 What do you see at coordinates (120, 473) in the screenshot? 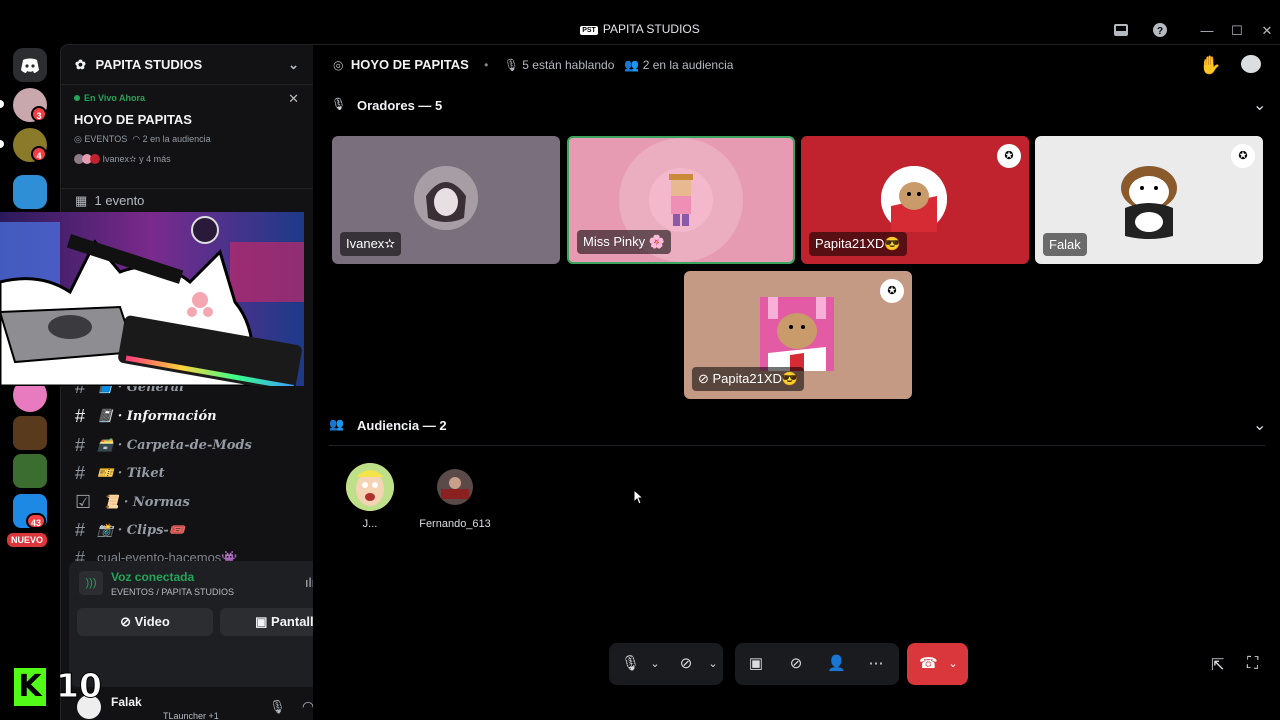
I see `channel-item: # 🎫 · Tiket` at bounding box center [120, 473].